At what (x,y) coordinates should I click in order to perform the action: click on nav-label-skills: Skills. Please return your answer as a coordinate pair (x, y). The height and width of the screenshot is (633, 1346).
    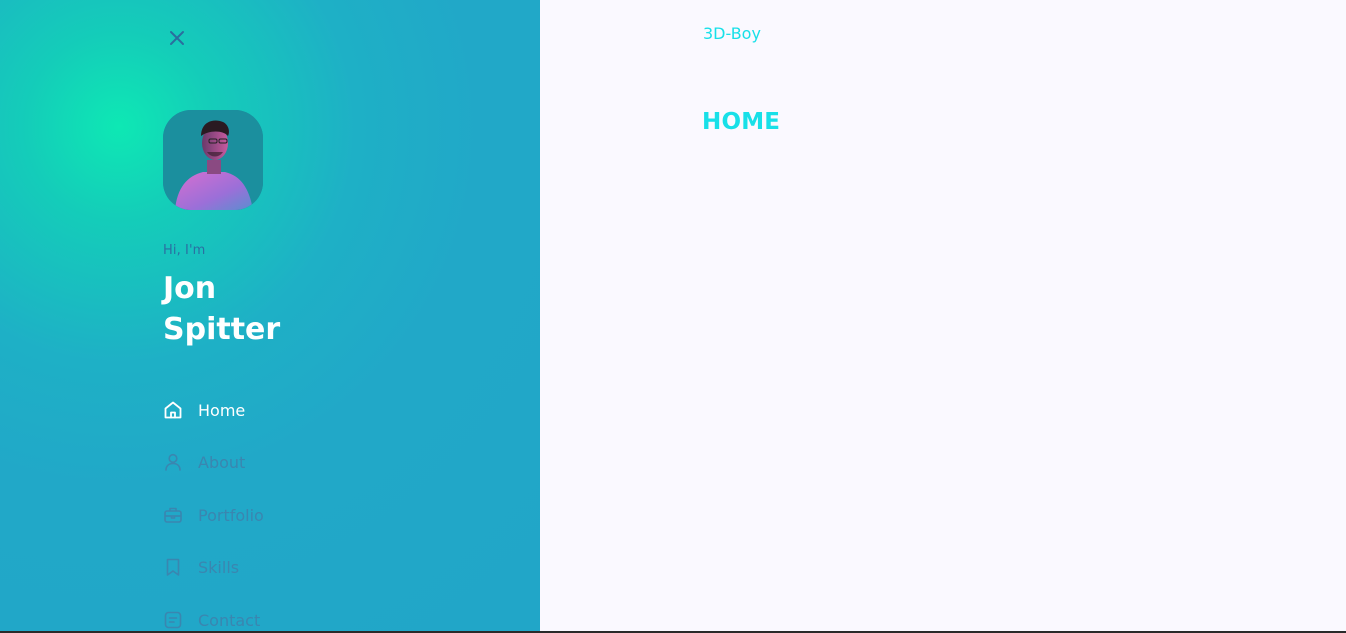
    Looking at the image, I should click on (219, 567).